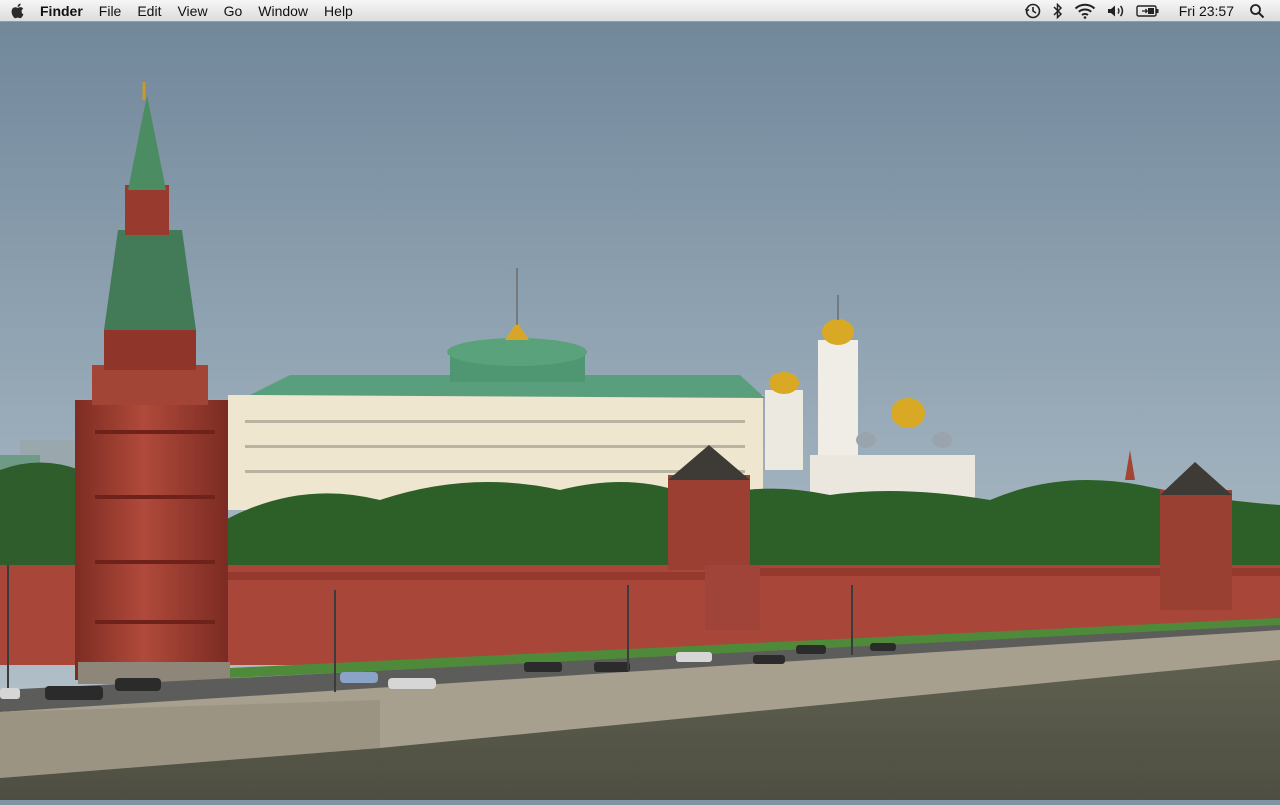 This screenshot has width=1280, height=805. What do you see at coordinates (283, 11) in the screenshot?
I see `menu-window: Window` at bounding box center [283, 11].